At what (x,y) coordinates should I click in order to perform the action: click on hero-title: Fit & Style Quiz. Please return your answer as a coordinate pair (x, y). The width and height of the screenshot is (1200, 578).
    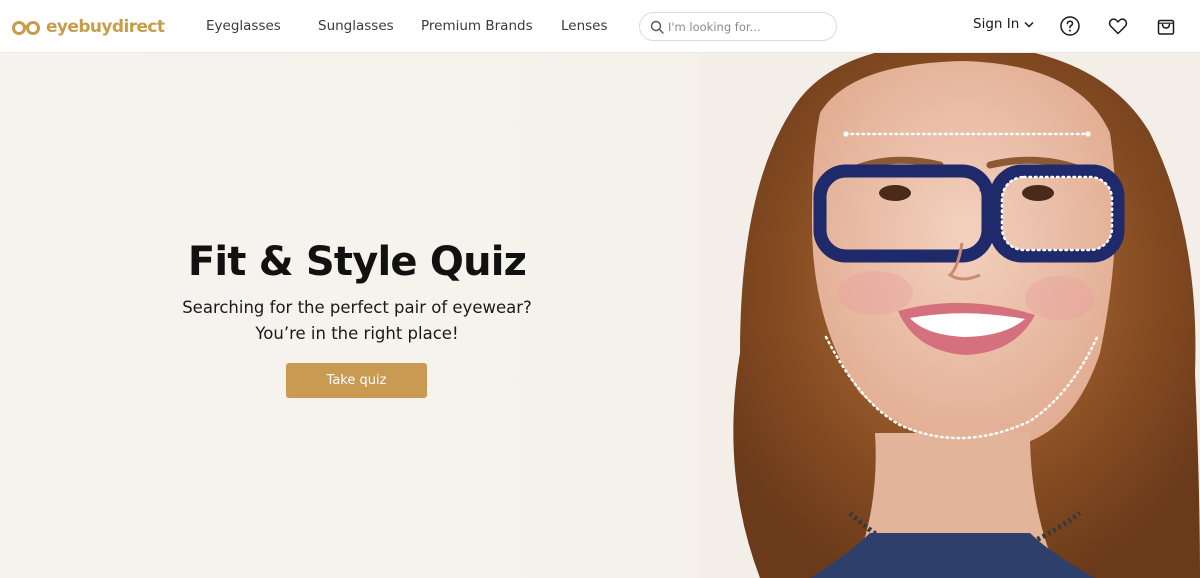
    Looking at the image, I should click on (357, 262).